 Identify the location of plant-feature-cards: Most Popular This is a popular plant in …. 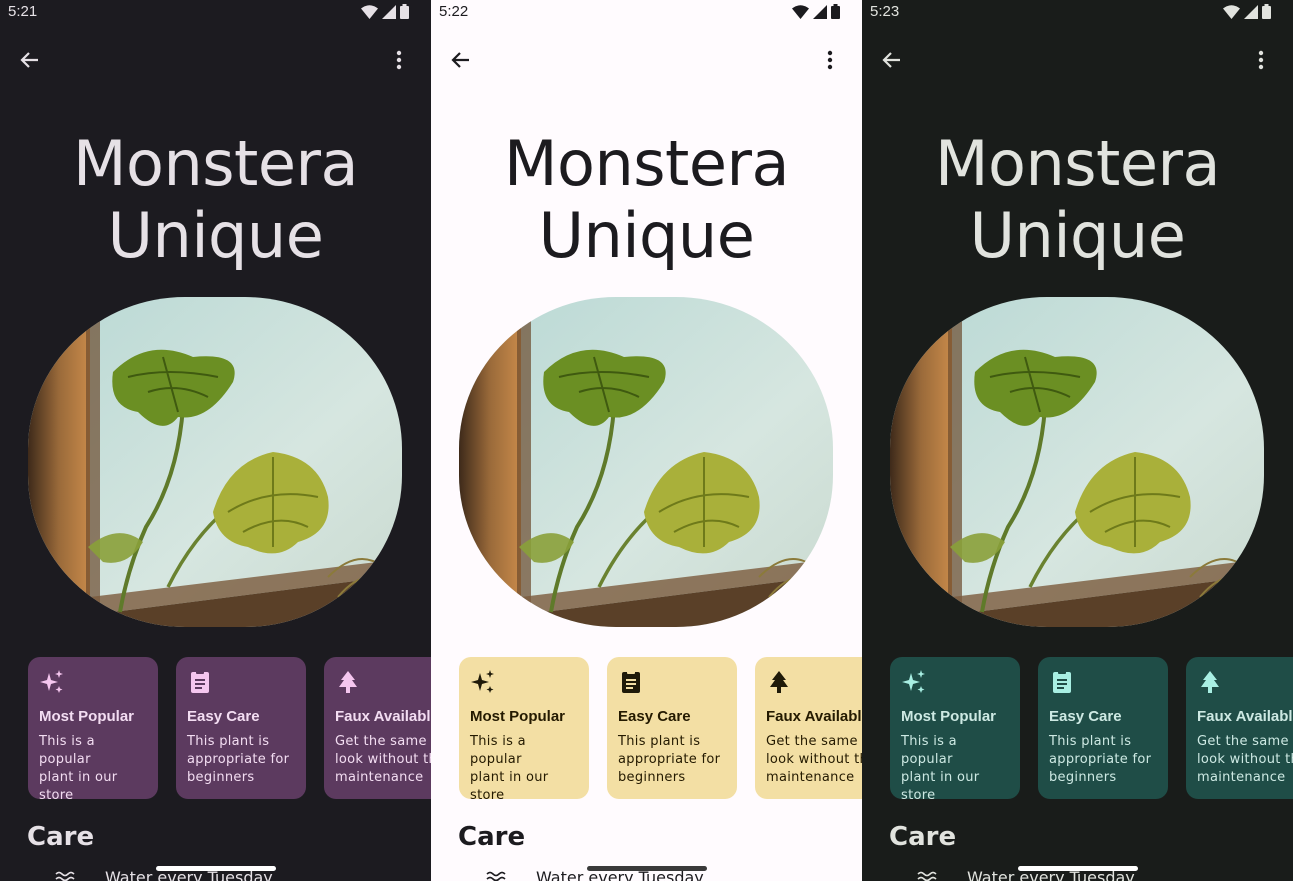
(229, 728).